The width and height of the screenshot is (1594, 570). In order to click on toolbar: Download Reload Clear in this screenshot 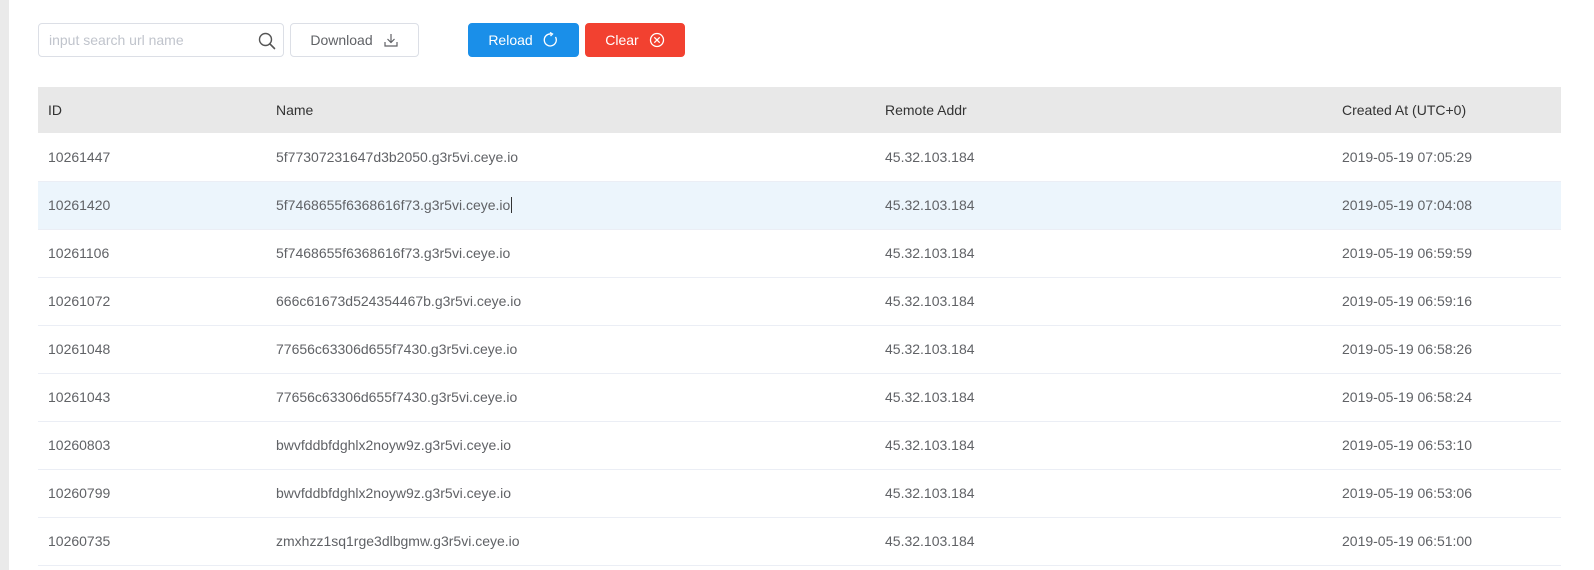, I will do `click(388, 40)`.